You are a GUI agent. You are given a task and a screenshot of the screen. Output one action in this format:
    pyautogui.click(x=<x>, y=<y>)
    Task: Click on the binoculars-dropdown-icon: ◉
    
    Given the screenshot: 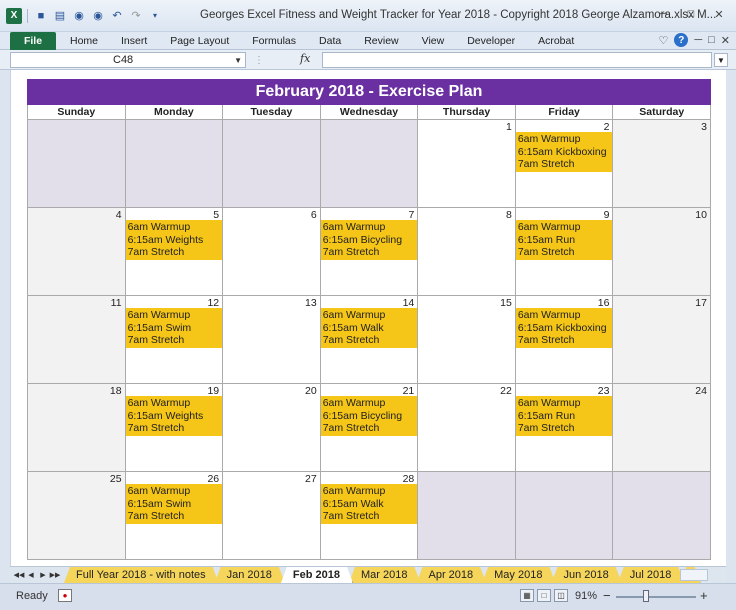 What is the action you would take?
    pyautogui.click(x=98, y=16)
    